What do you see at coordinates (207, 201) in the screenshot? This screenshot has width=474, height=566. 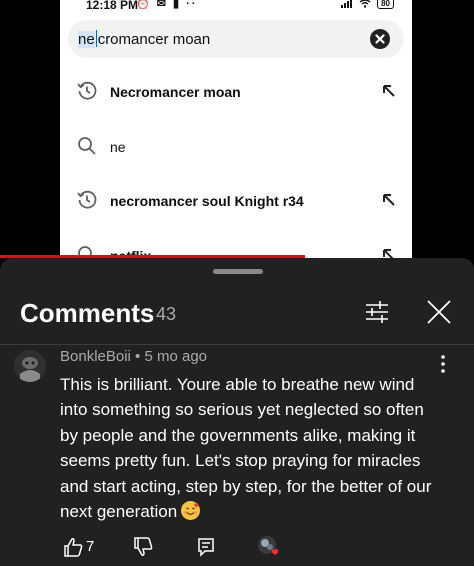 I see `suggestion-text: necromancer soul Knight r34` at bounding box center [207, 201].